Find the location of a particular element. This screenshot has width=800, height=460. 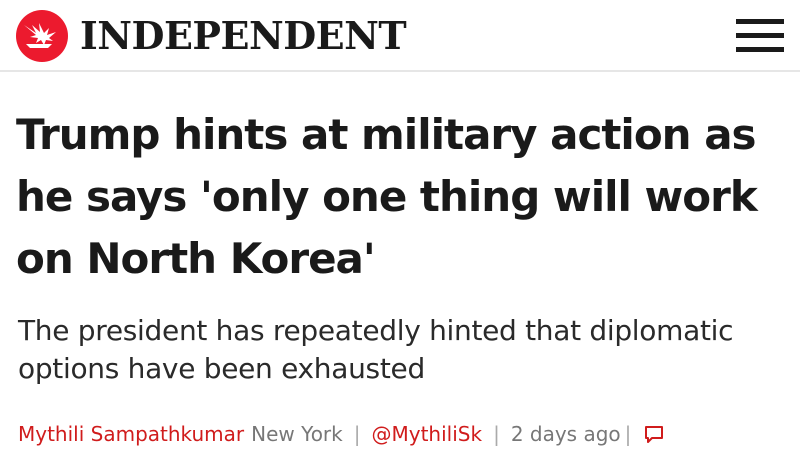

twitter-handle-link: @MythiliSk is located at coordinates (427, 434).